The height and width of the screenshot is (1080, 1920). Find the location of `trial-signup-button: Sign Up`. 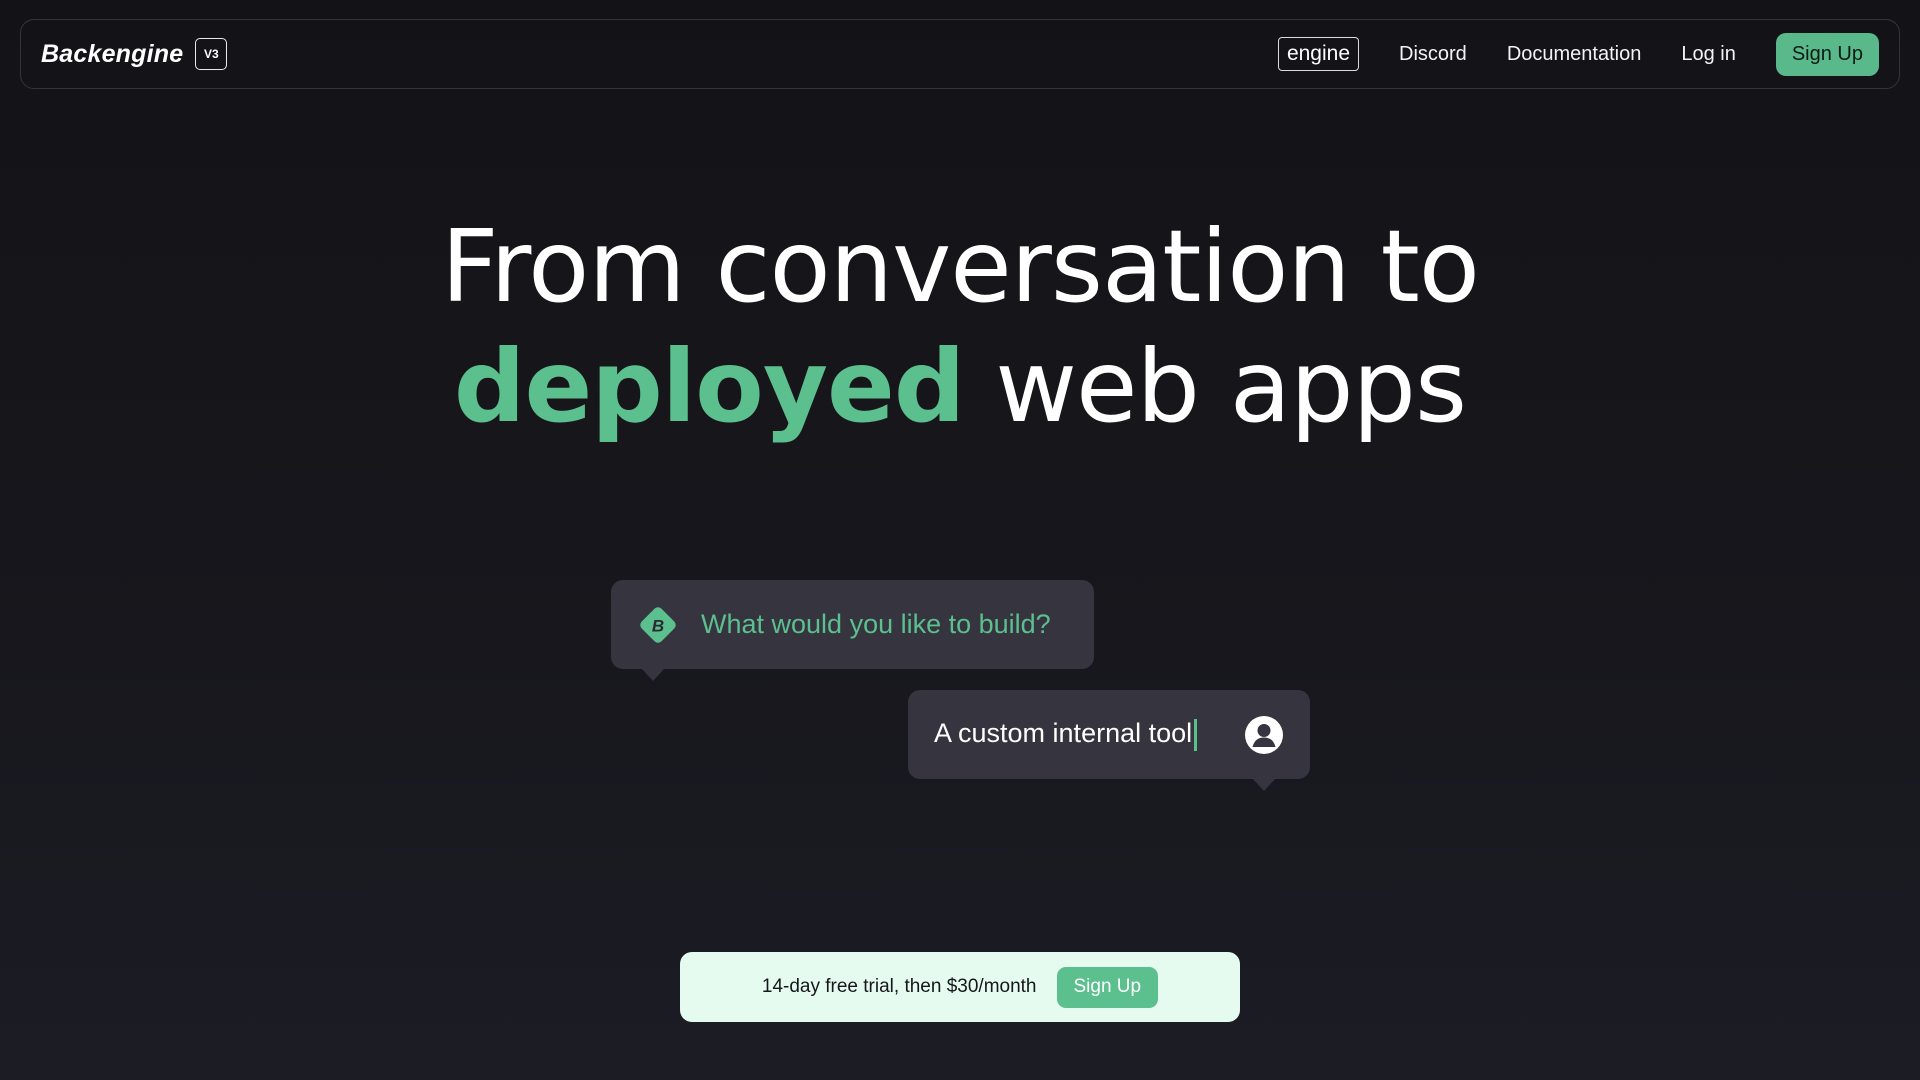

trial-signup-button: Sign Up is located at coordinates (1107, 987).